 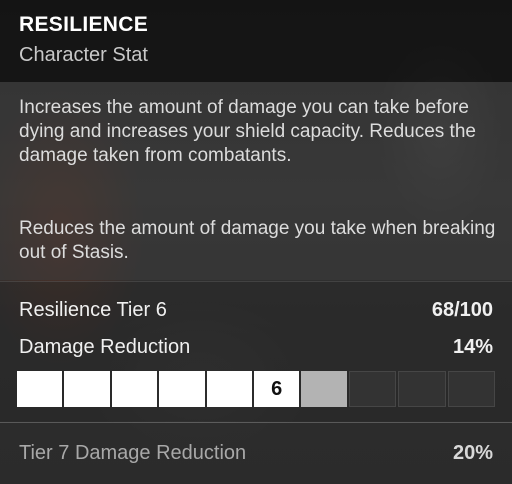 I want to click on stat-subtitle: Character Stat, so click(x=83, y=55).